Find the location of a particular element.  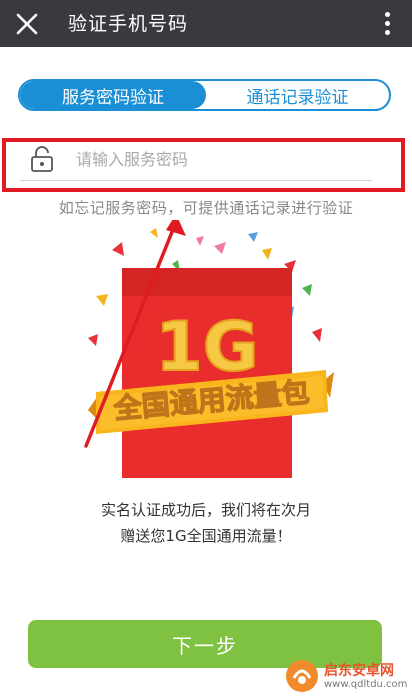

password-field-row is located at coordinates (196, 158).